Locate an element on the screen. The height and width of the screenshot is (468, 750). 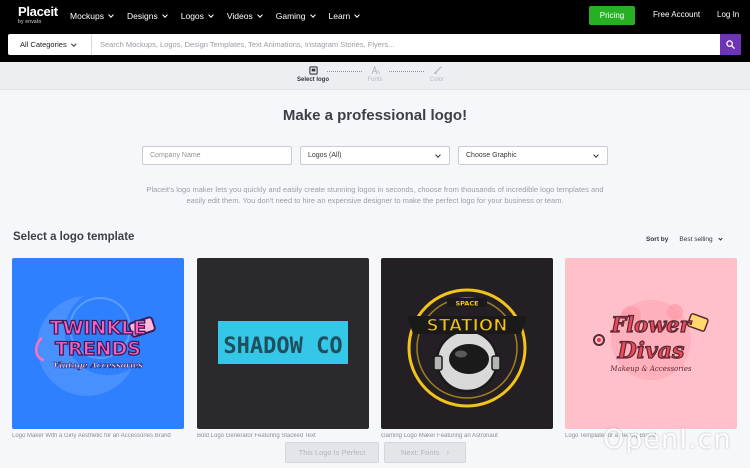
nav-item-learn: Learn is located at coordinates (344, 16).